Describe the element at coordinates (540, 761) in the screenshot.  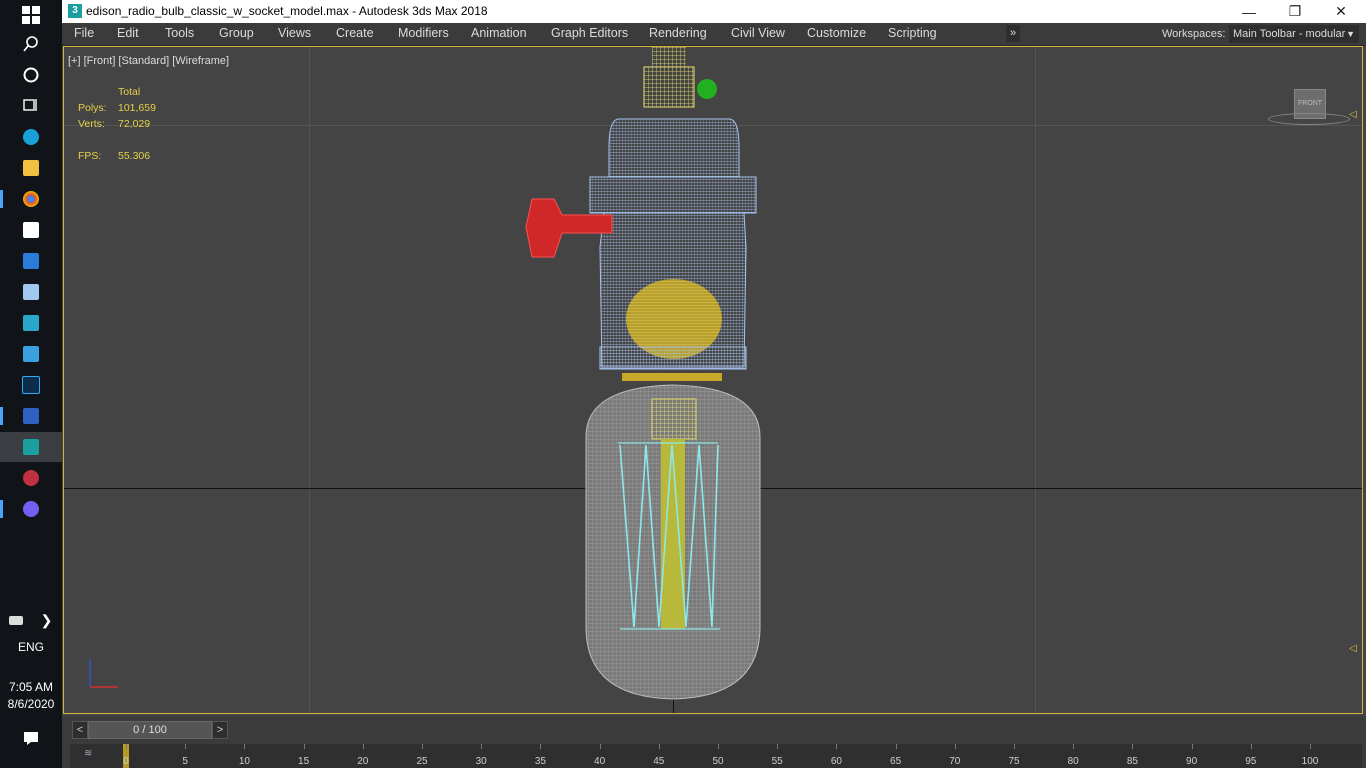
I see `track-tick-label: 35` at that location.